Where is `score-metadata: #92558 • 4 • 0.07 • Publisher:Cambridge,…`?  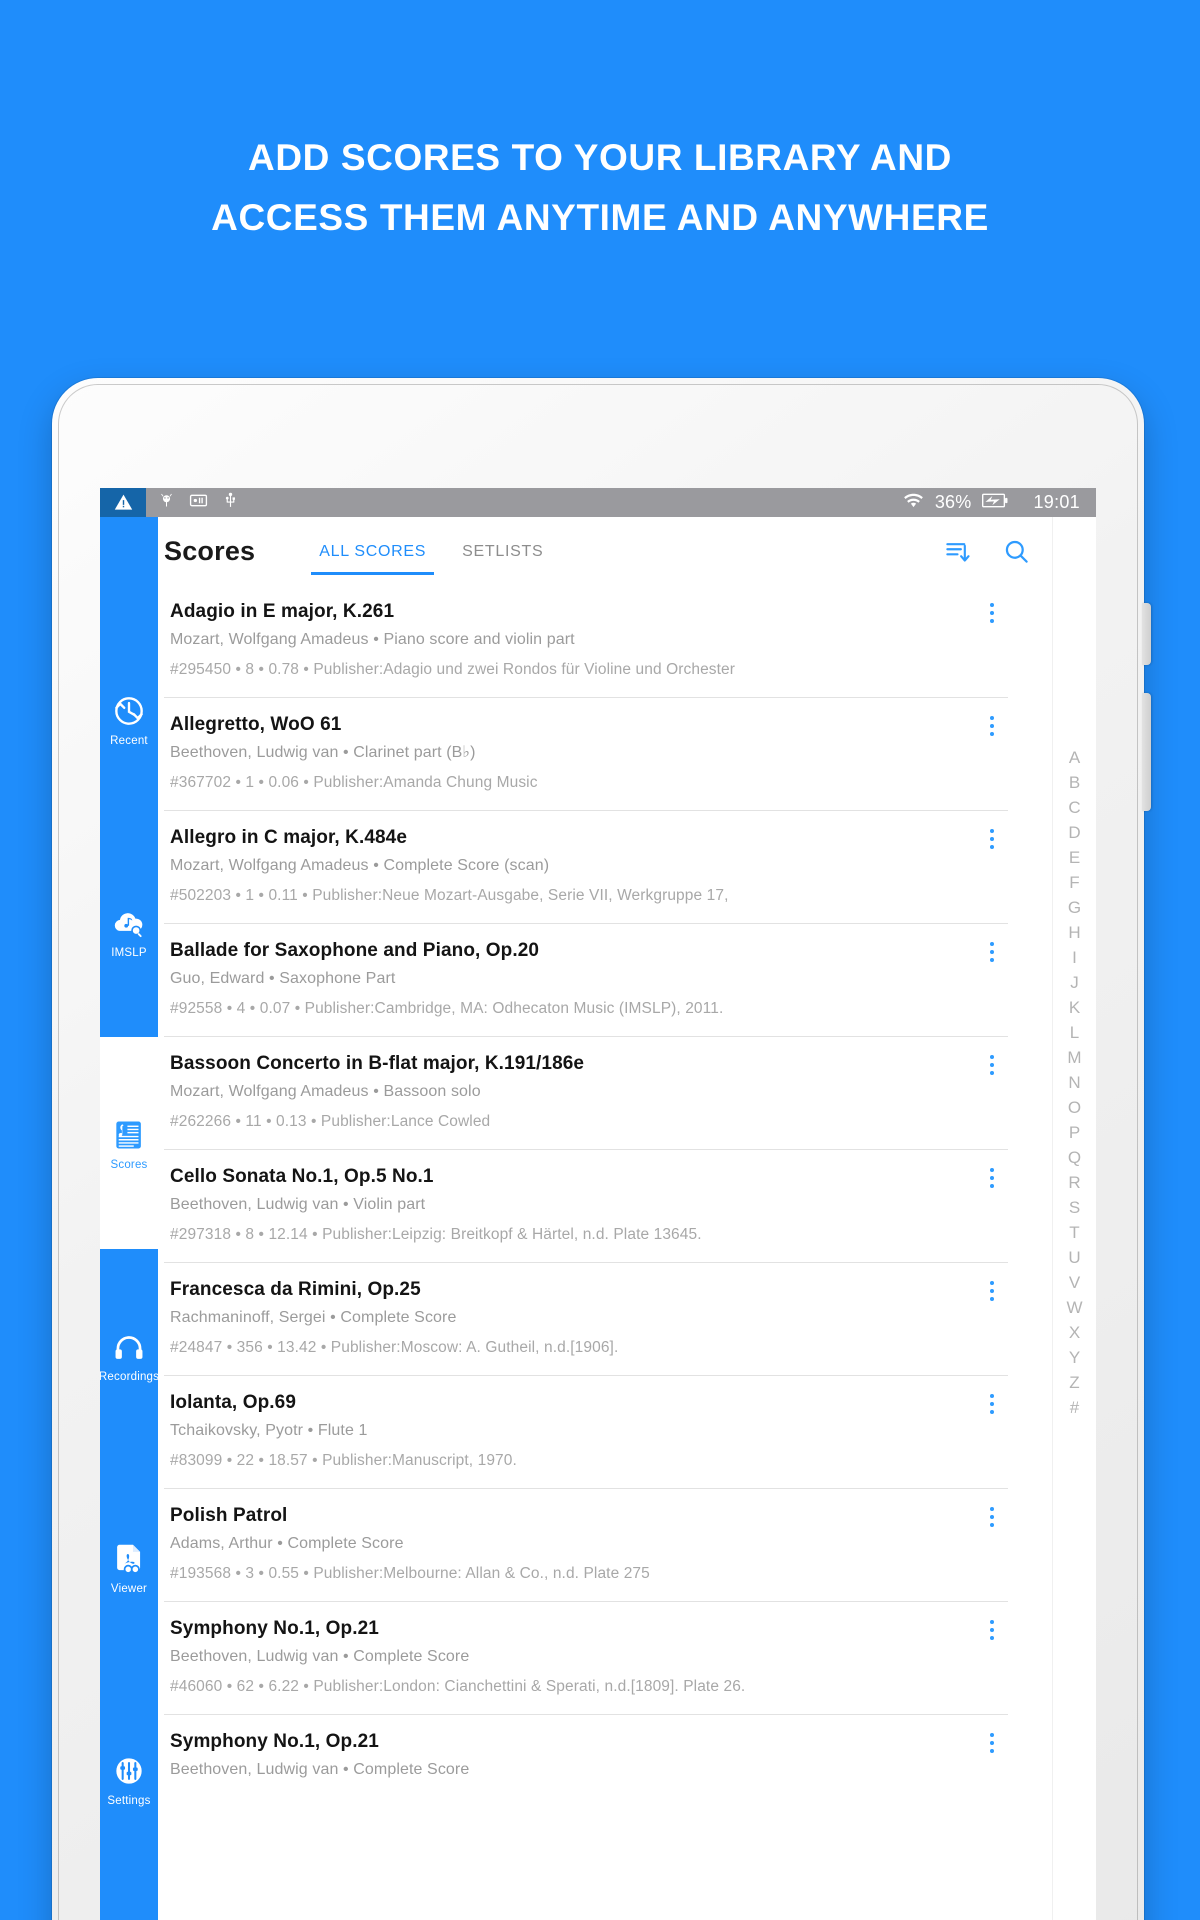
score-metadata: #92558 • 4 • 0.07 • Publisher:Cambridge,… is located at coordinates (447, 1008).